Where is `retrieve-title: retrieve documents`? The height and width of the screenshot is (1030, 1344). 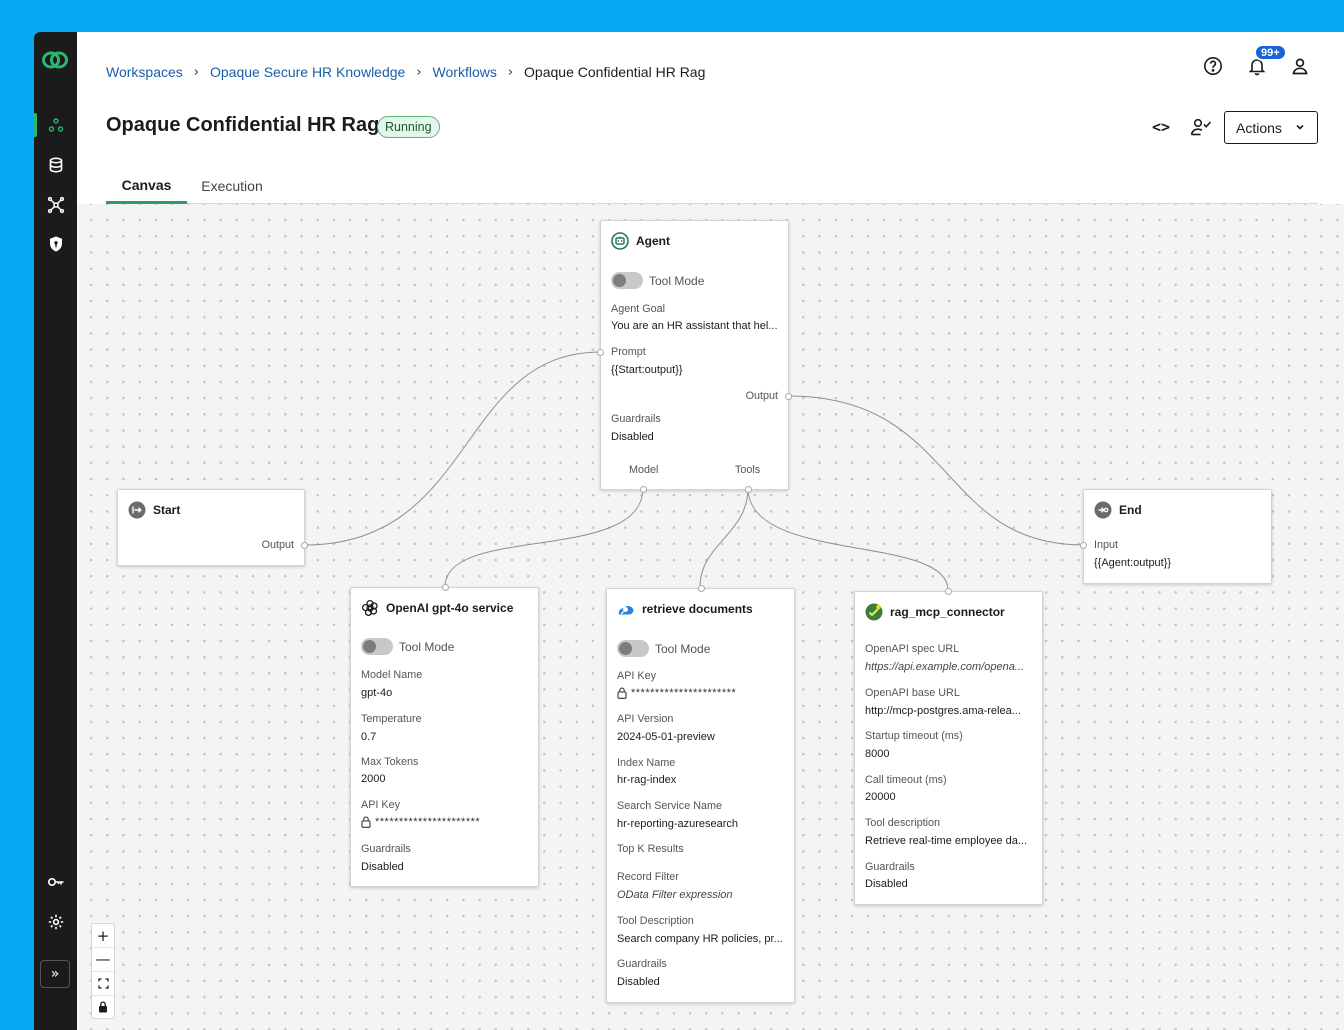
retrieve-title: retrieve documents is located at coordinates (697, 609).